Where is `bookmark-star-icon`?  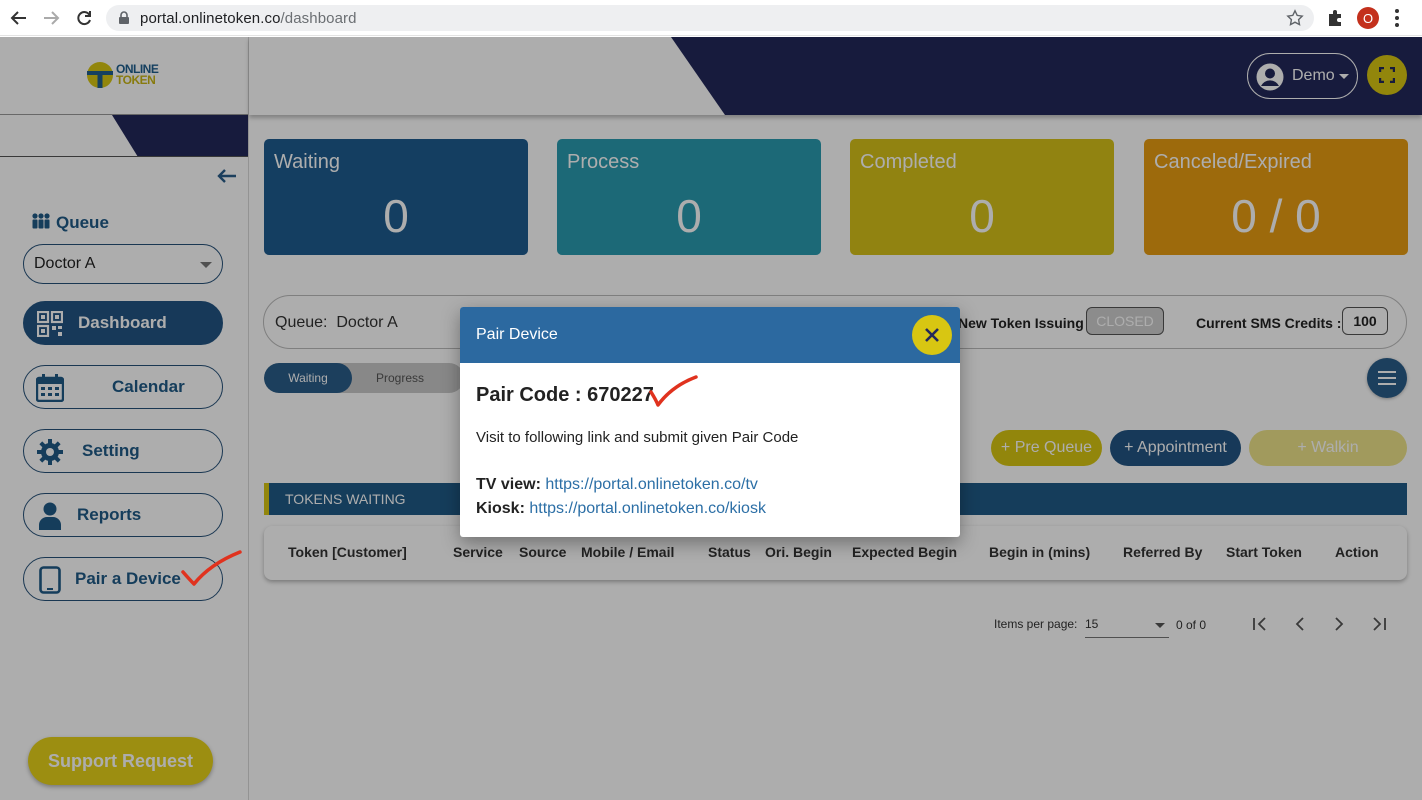 bookmark-star-icon is located at coordinates (1295, 20).